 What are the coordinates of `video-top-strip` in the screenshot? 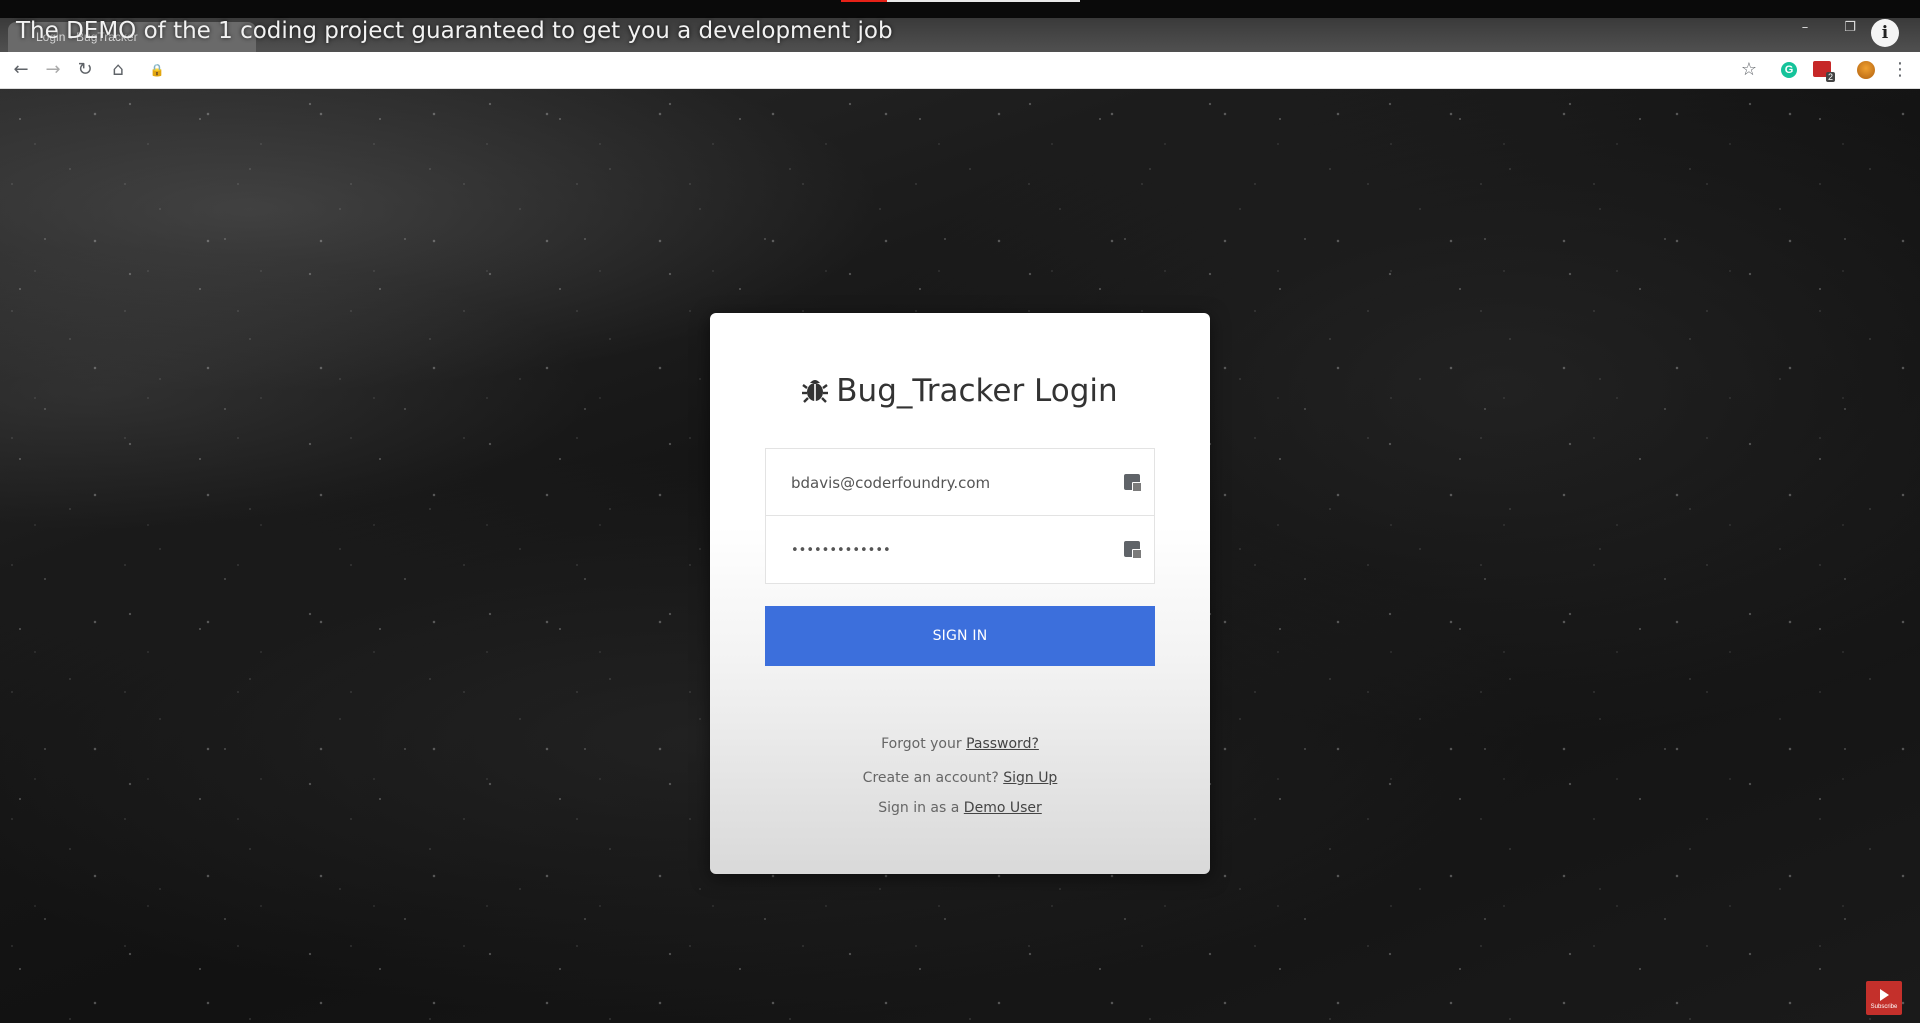 It's located at (960, 9).